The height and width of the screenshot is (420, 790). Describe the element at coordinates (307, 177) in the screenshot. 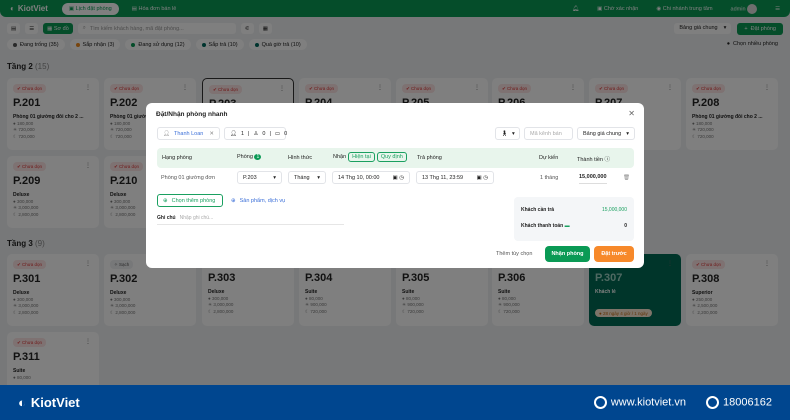

I see `form-select: Tháng ▾` at that location.